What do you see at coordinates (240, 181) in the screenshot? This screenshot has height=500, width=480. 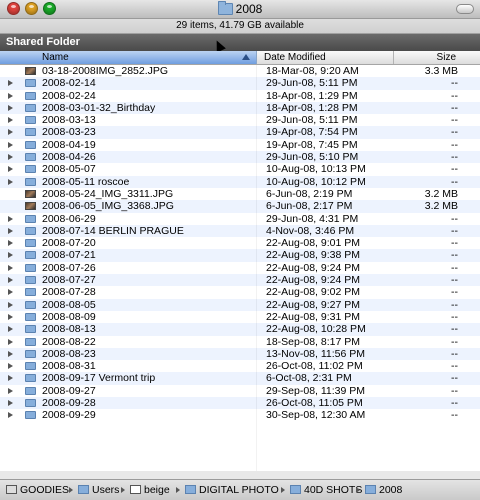 I see `file-row: 2008-05-11 roscoe 10-Aug-08, 10:12 PM --` at bounding box center [240, 181].